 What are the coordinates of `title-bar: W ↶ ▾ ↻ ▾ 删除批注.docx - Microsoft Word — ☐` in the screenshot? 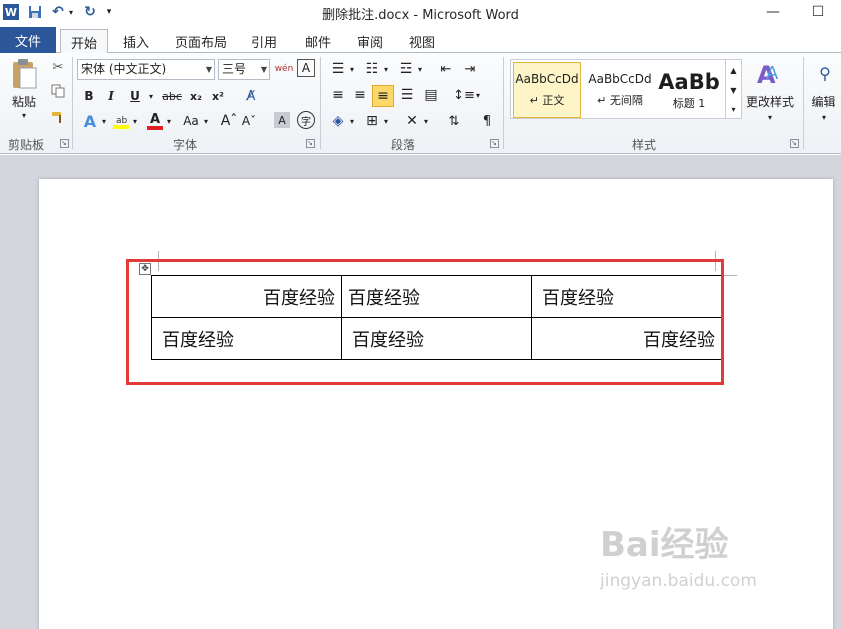 It's located at (420, 13).